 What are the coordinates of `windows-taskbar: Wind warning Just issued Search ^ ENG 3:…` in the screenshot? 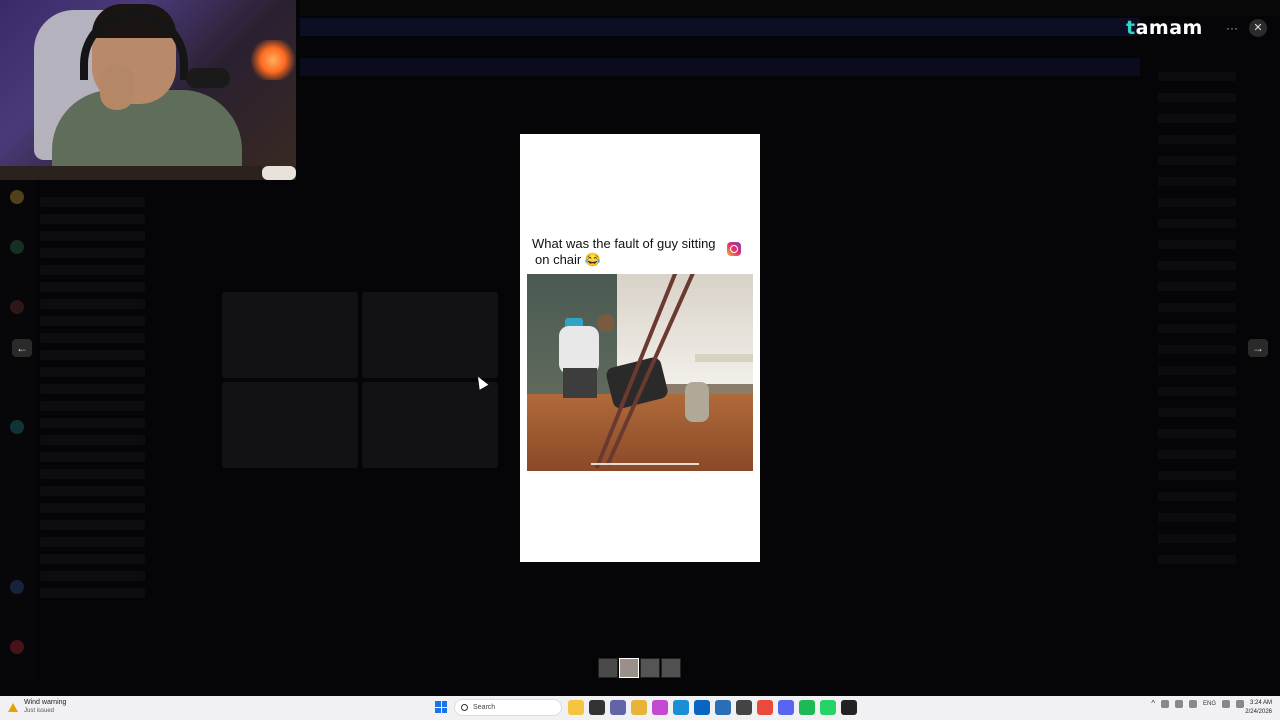 It's located at (640, 708).